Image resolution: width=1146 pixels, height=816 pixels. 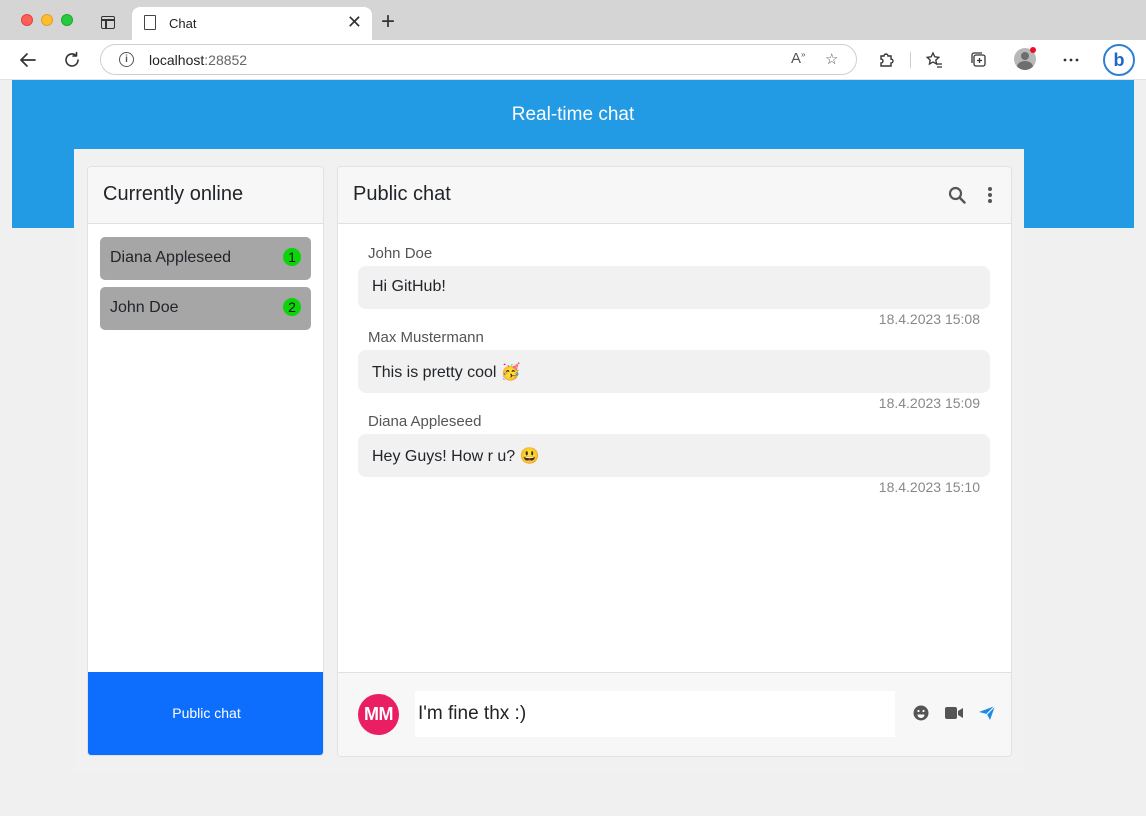 I want to click on chat-header: Public chat, so click(x=674, y=195).